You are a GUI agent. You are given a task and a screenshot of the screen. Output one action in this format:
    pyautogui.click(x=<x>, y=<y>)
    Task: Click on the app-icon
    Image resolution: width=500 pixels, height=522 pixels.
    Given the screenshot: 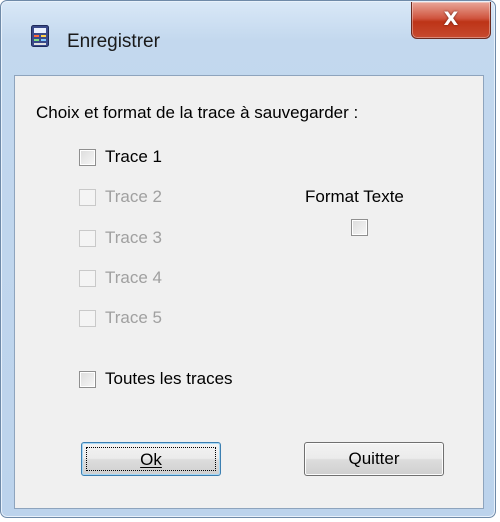 What is the action you would take?
    pyautogui.click(x=40, y=36)
    